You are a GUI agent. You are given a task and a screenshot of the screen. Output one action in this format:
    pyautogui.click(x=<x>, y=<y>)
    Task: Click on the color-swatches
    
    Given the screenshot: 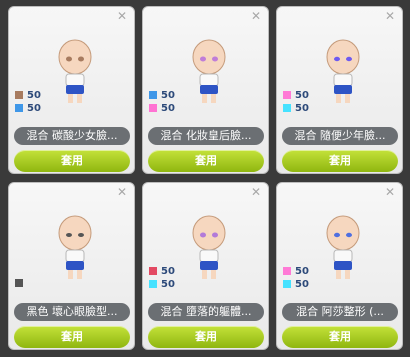 What is the action you would take?
    pyautogui.click(x=21, y=283)
    